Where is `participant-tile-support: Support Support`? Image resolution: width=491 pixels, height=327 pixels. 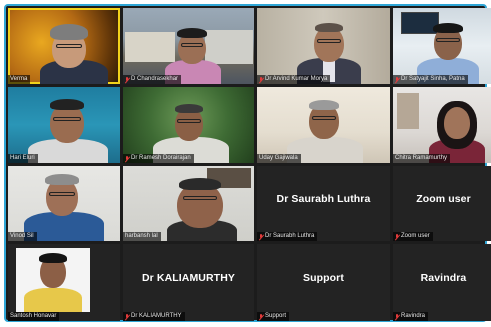
participant-tile-support: Support Support is located at coordinates (323, 282).